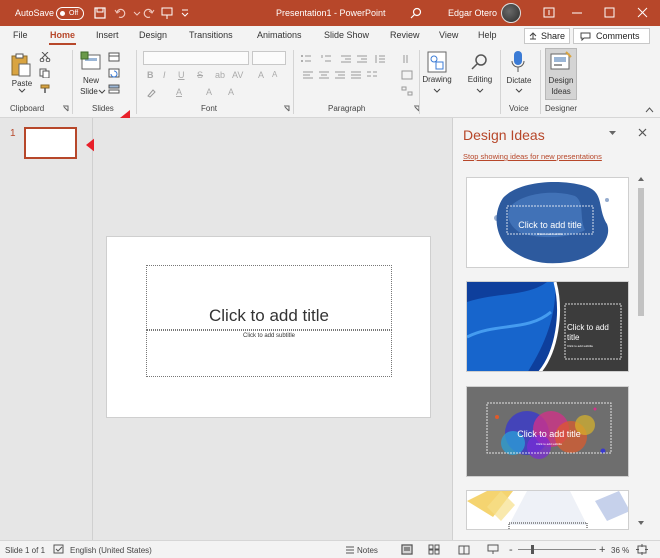  What do you see at coordinates (464, 549) in the screenshot?
I see `reading-view-icon` at bounding box center [464, 549].